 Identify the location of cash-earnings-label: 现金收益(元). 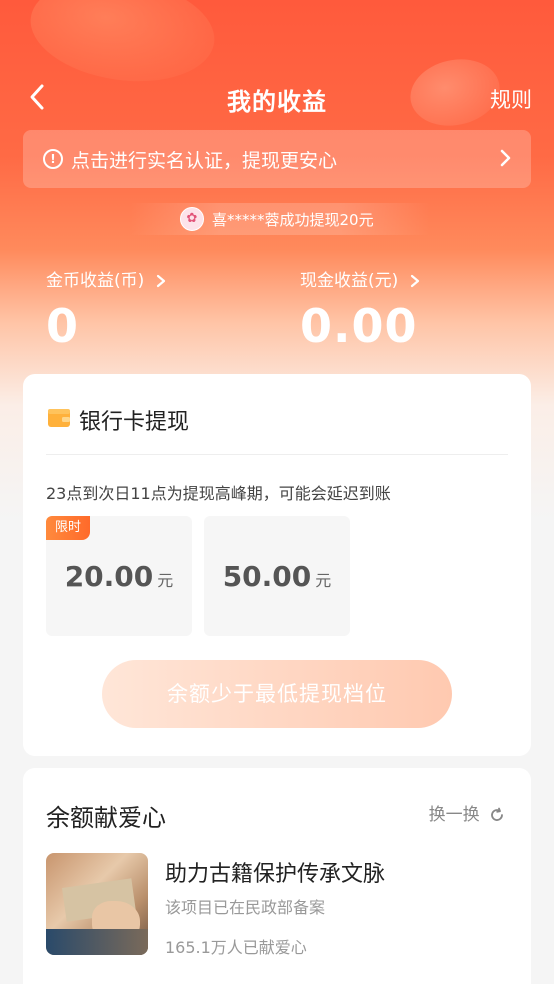
(349, 281).